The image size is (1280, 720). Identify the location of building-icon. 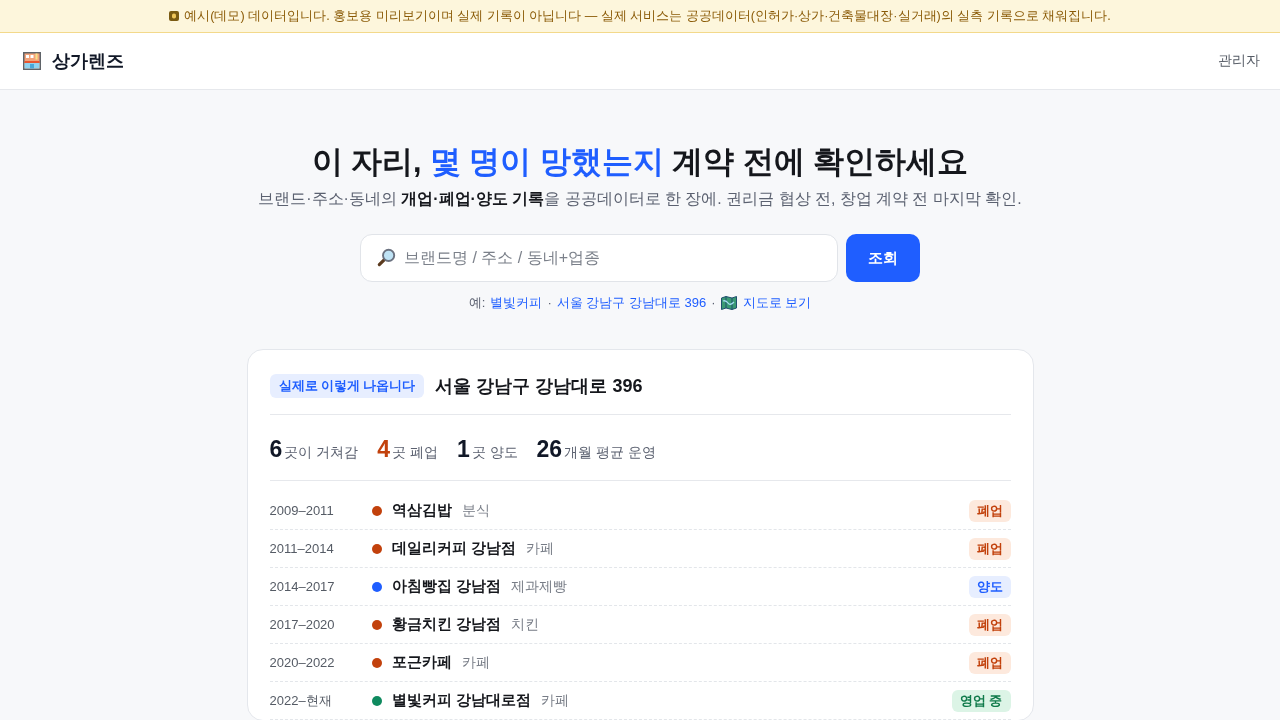
(32, 61).